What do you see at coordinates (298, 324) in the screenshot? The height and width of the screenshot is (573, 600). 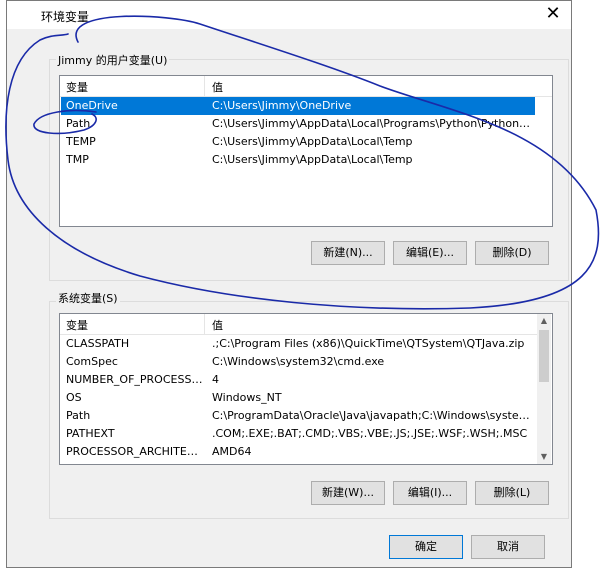 I see `system-list-header: 变量 值` at bounding box center [298, 324].